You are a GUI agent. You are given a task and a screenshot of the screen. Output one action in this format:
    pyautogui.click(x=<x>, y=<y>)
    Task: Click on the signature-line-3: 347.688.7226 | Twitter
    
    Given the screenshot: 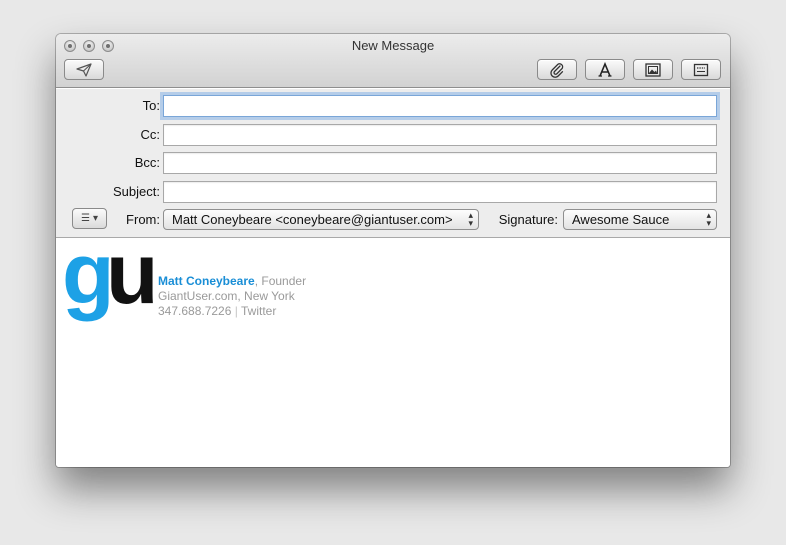 What is the action you would take?
    pyautogui.click(x=232, y=311)
    